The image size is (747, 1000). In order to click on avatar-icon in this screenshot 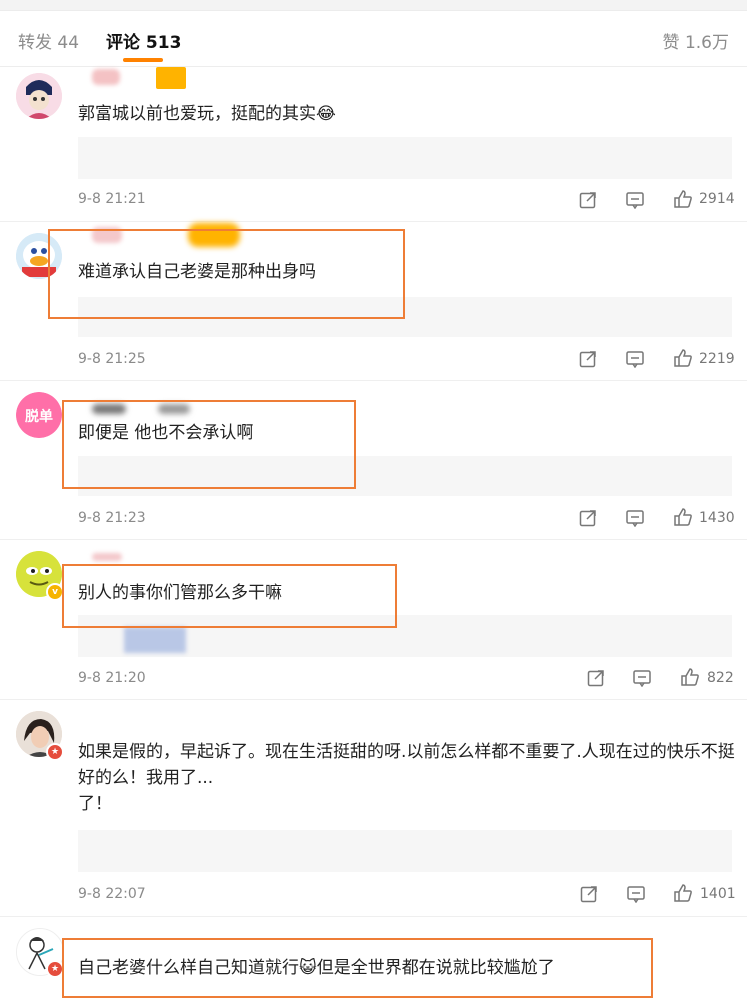, I will do `click(39, 96)`.